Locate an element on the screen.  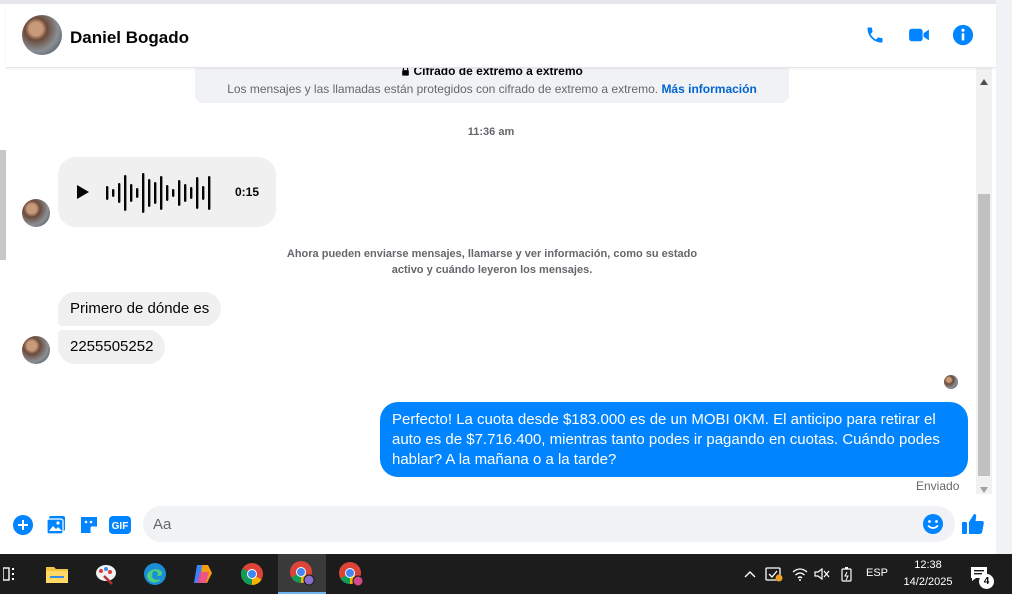
add-plus-icon is located at coordinates (23, 525).